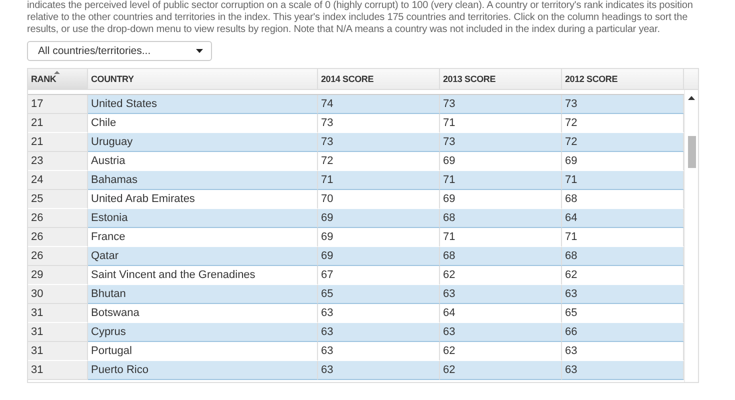  What do you see at coordinates (691, 236) in the screenshot?
I see `scrollbar` at bounding box center [691, 236].